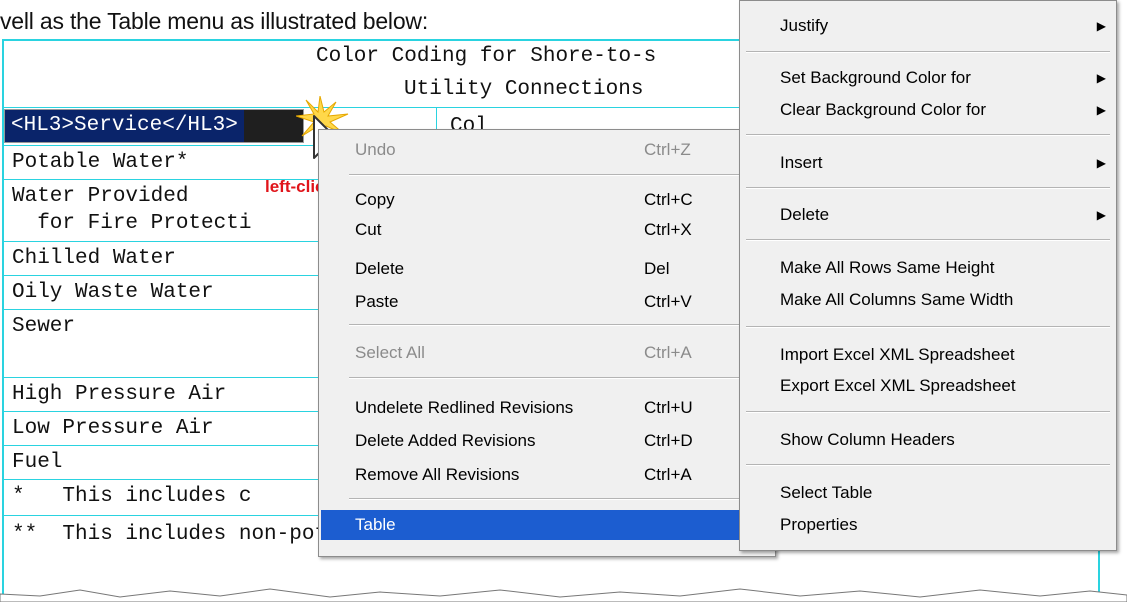 The image size is (1127, 602). Describe the element at coordinates (547, 230) in the screenshot. I see `menu-item-cut: Cut Ctrl+X` at that location.